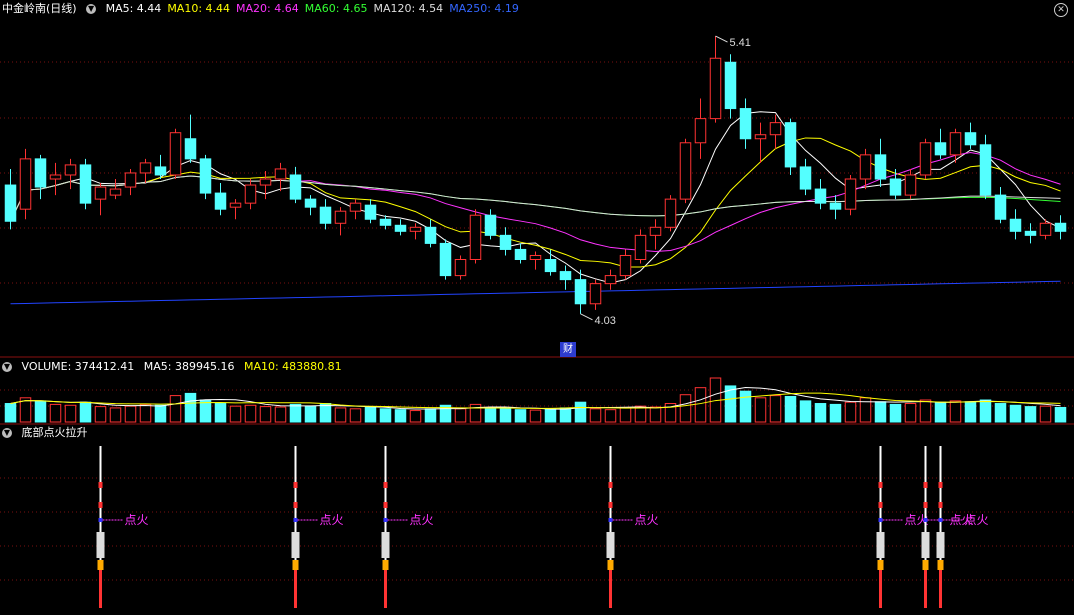  What do you see at coordinates (133, 8) in the screenshot?
I see `ma-label-0: MA5: 4.44` at bounding box center [133, 8].